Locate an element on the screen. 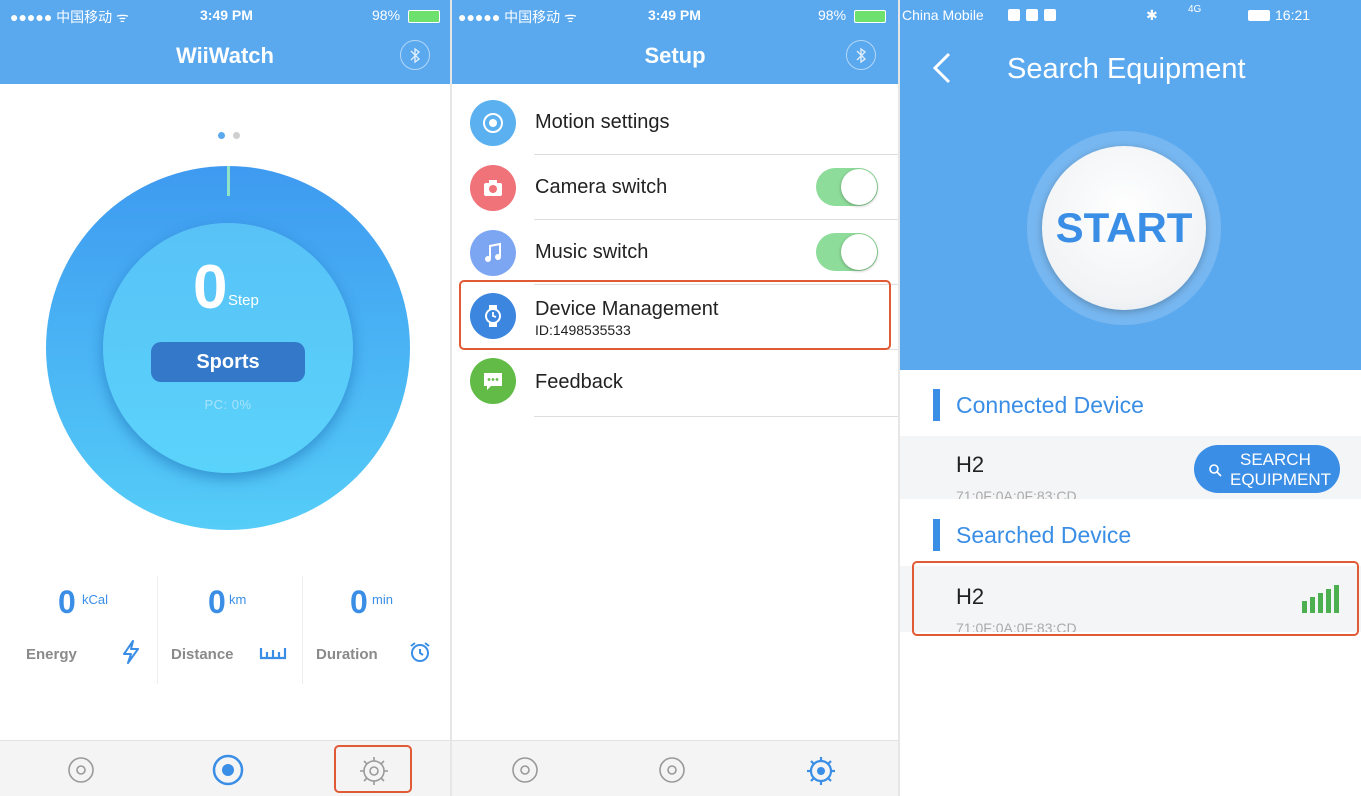  menu-item-label: Camera switch is located at coordinates (601, 187).